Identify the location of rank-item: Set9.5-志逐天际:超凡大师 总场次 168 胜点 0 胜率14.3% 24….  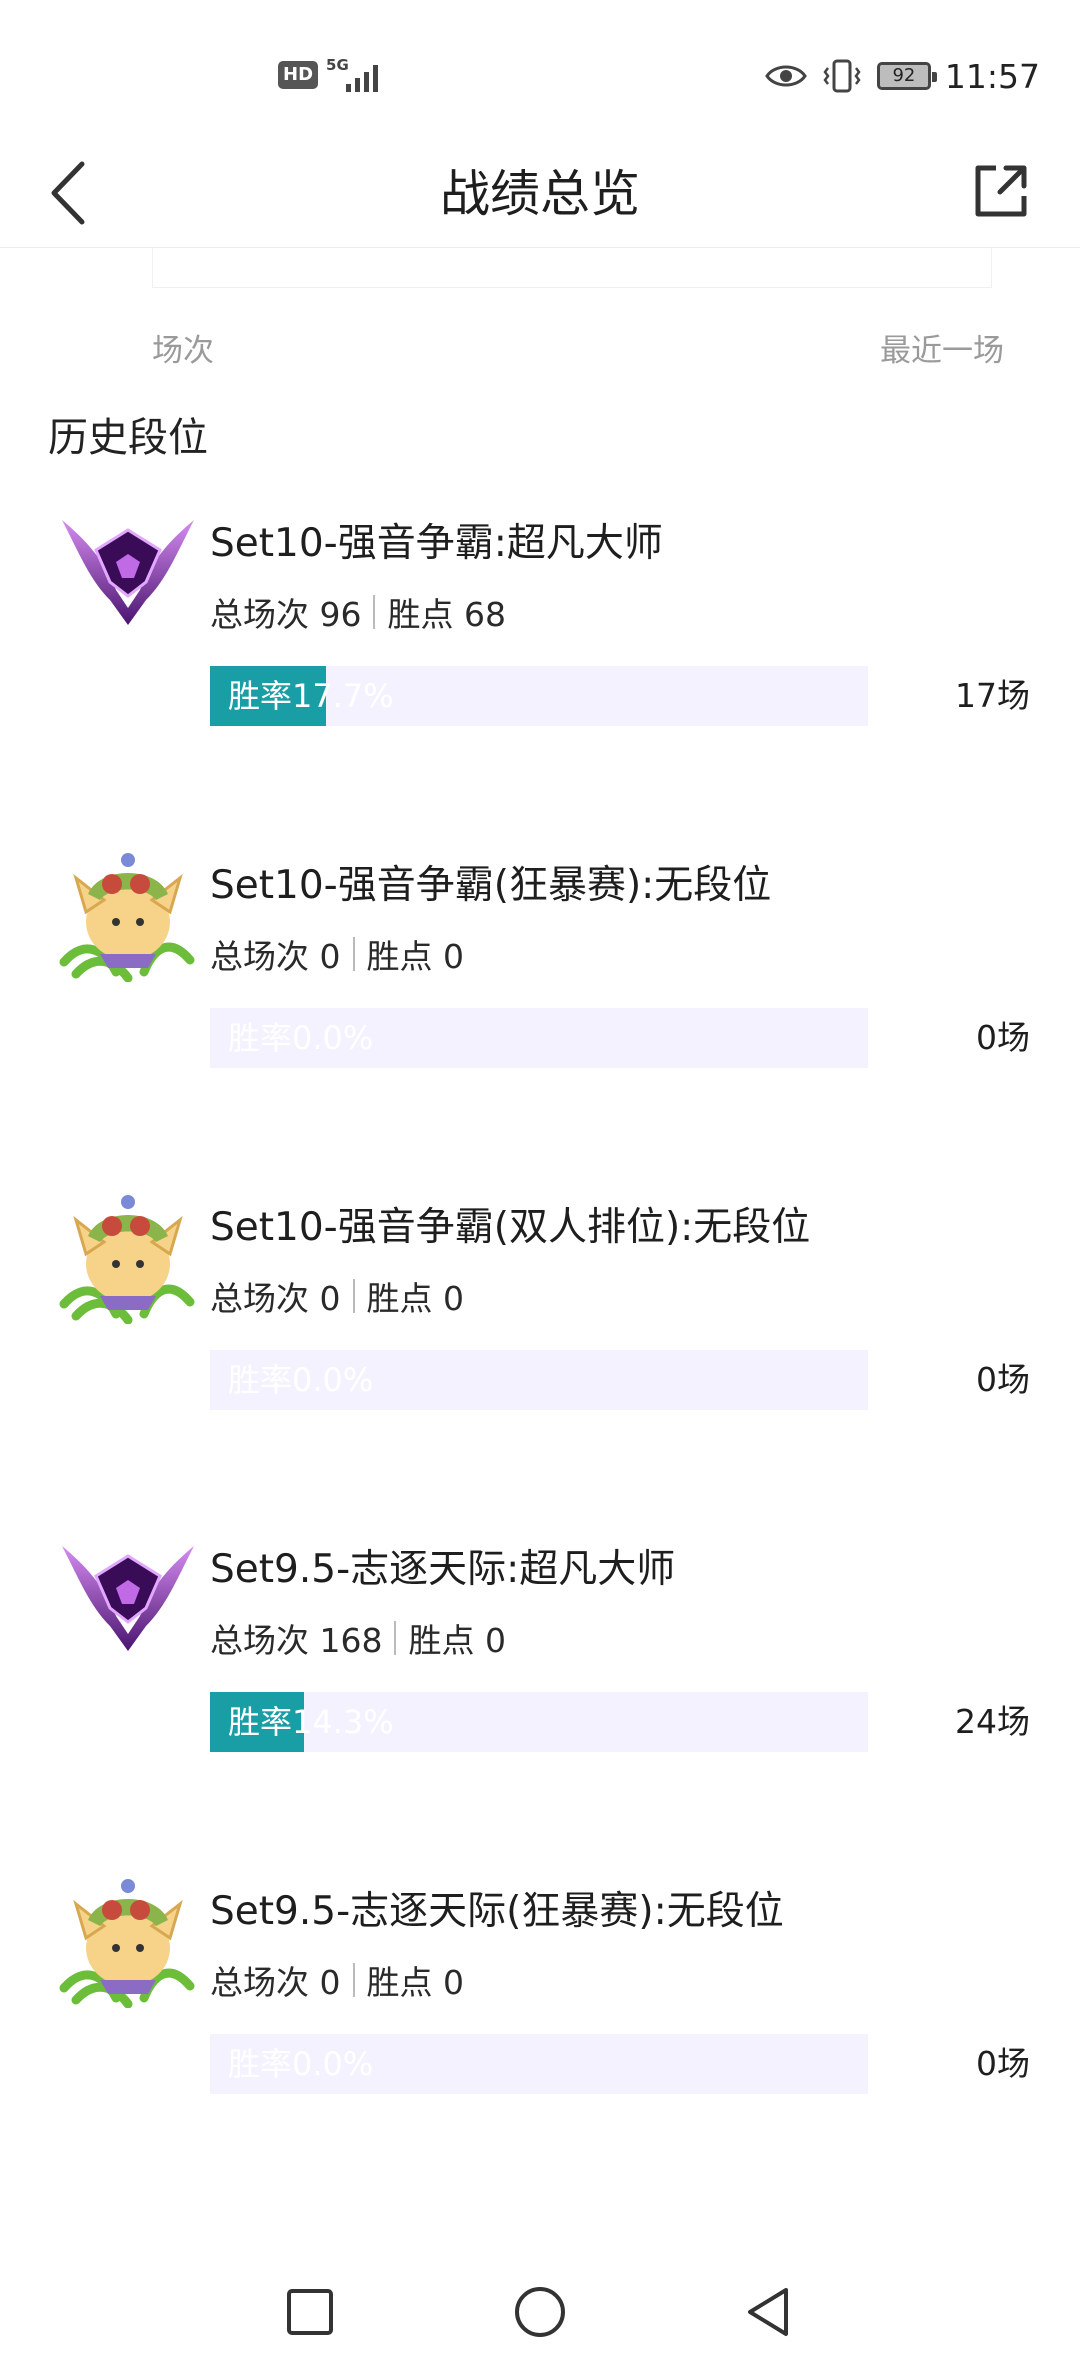
(540, 1677).